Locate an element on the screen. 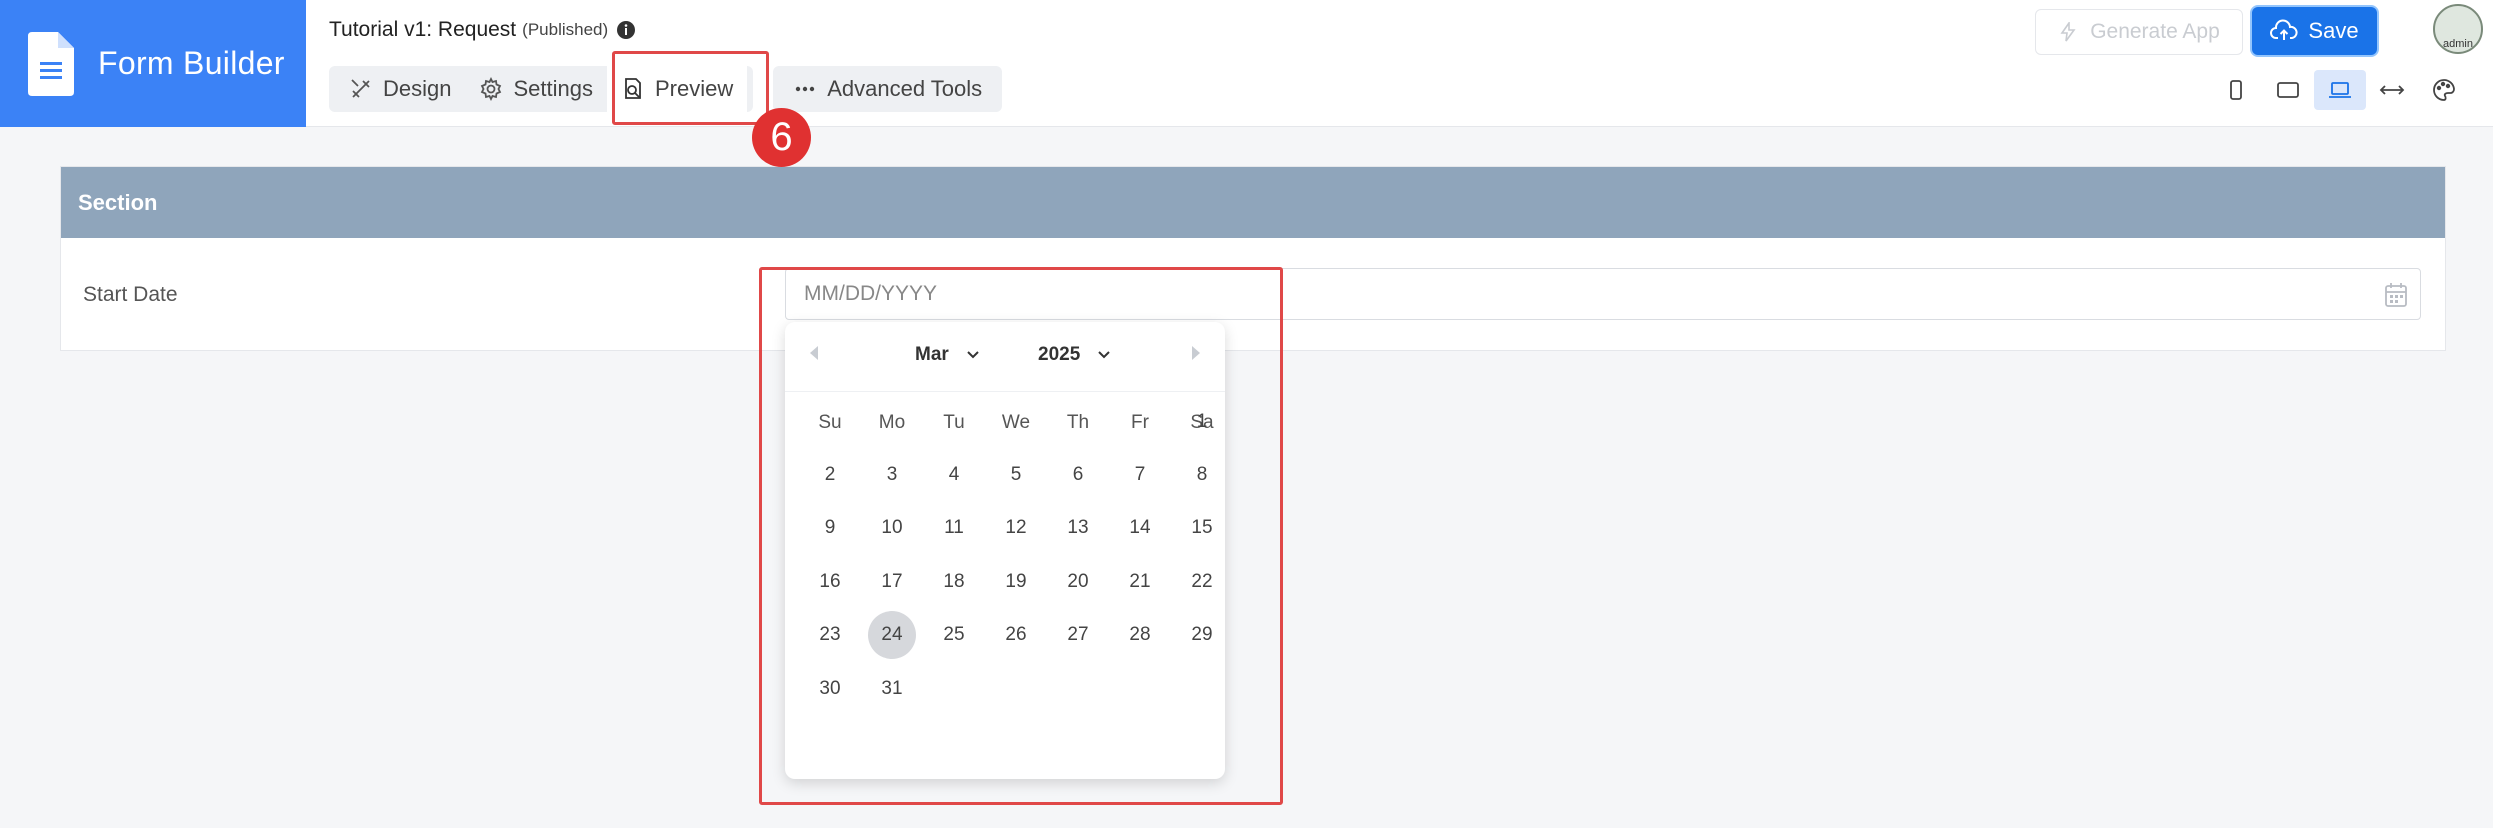  mobile-view-button is located at coordinates (2236, 90).